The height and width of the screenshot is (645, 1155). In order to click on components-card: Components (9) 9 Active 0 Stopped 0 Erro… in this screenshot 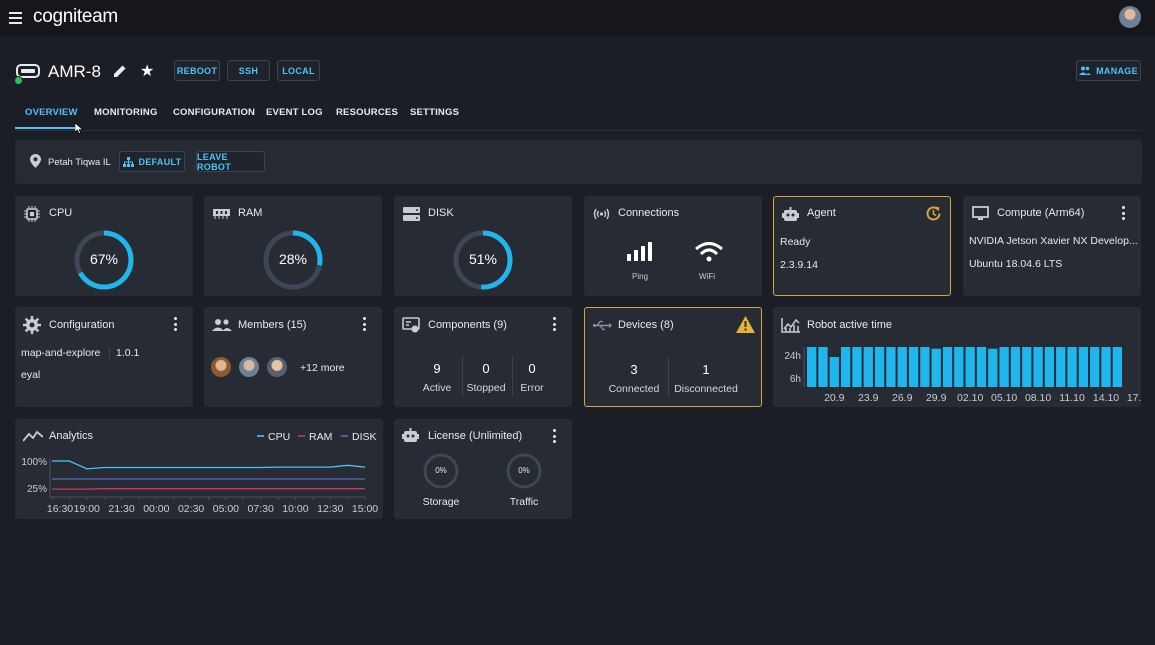, I will do `click(483, 357)`.